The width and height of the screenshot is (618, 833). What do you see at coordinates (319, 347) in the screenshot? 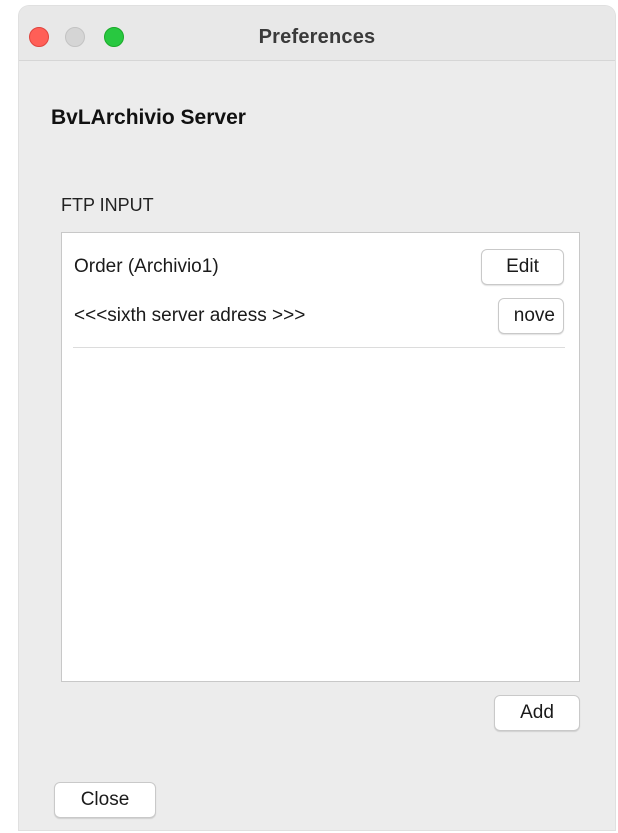
I see `row-divider` at bounding box center [319, 347].